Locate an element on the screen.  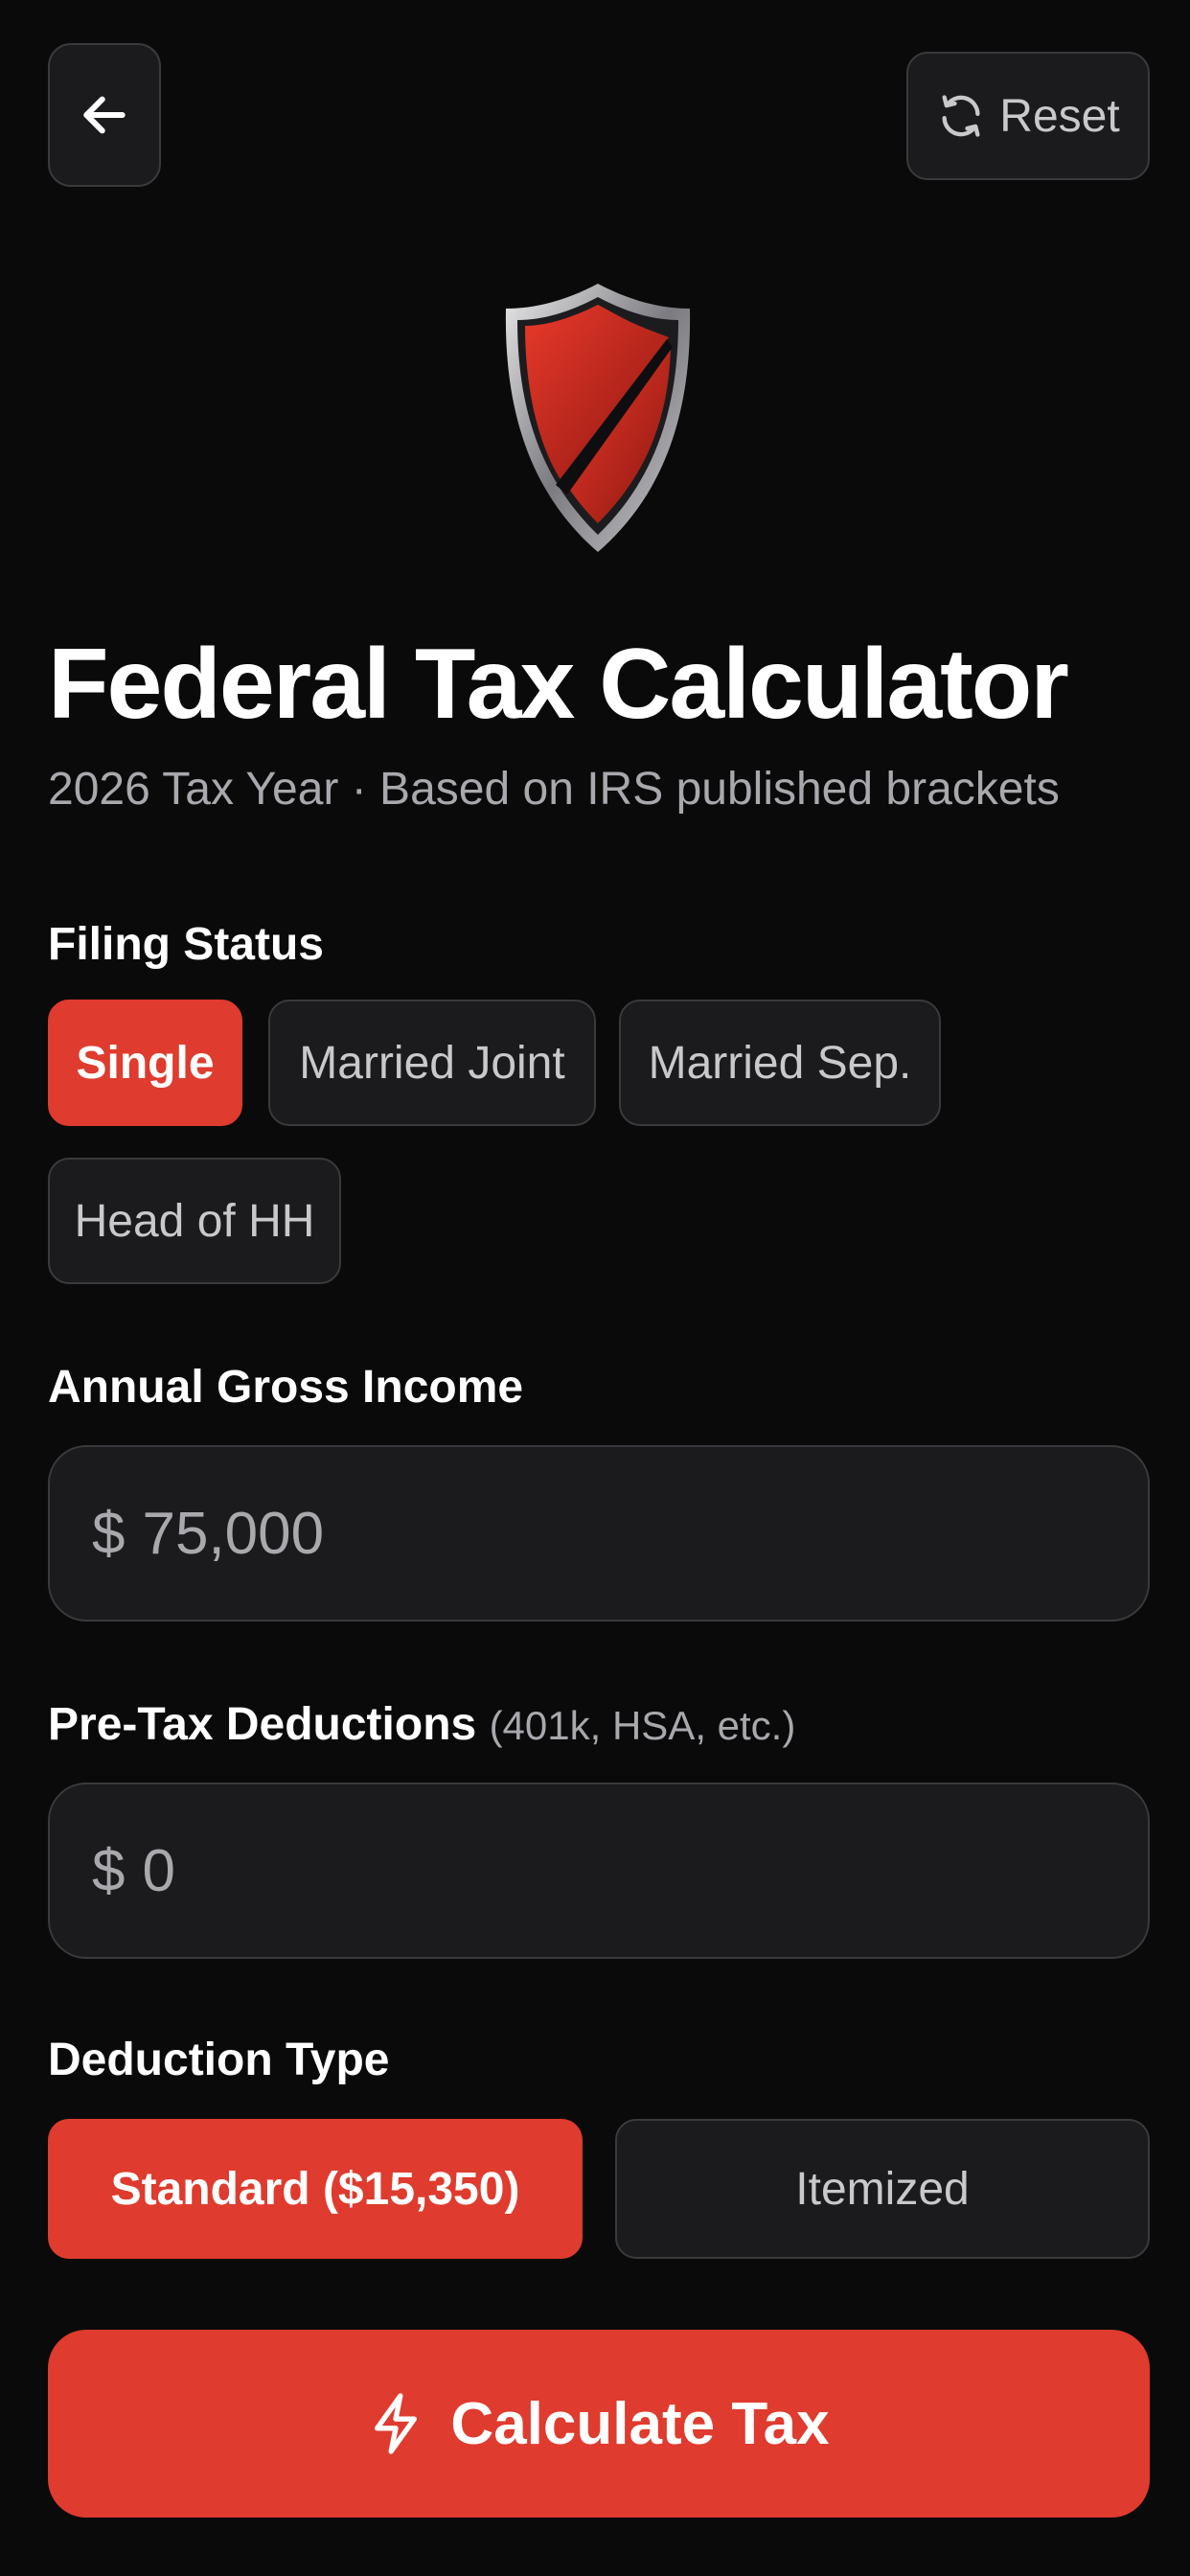
filing-status-head-of-household: Head of HH is located at coordinates (195, 1221).